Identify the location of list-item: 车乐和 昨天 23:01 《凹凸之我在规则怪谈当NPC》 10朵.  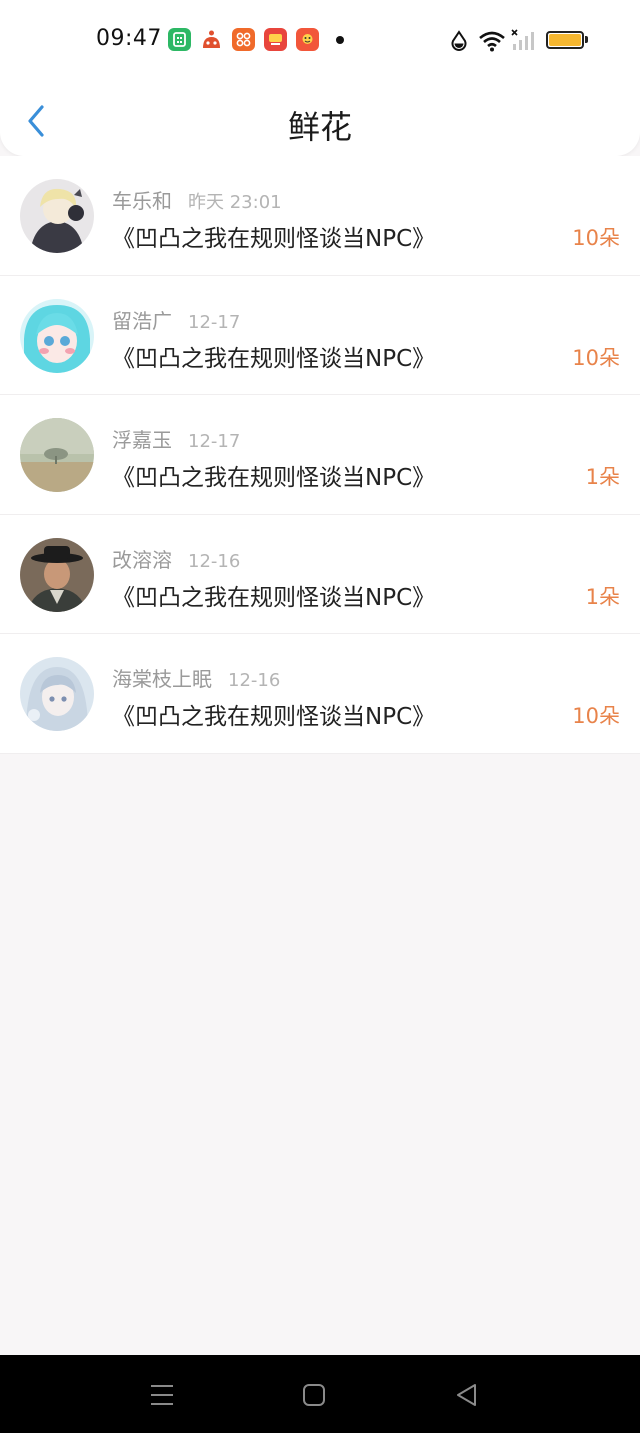
(320, 216).